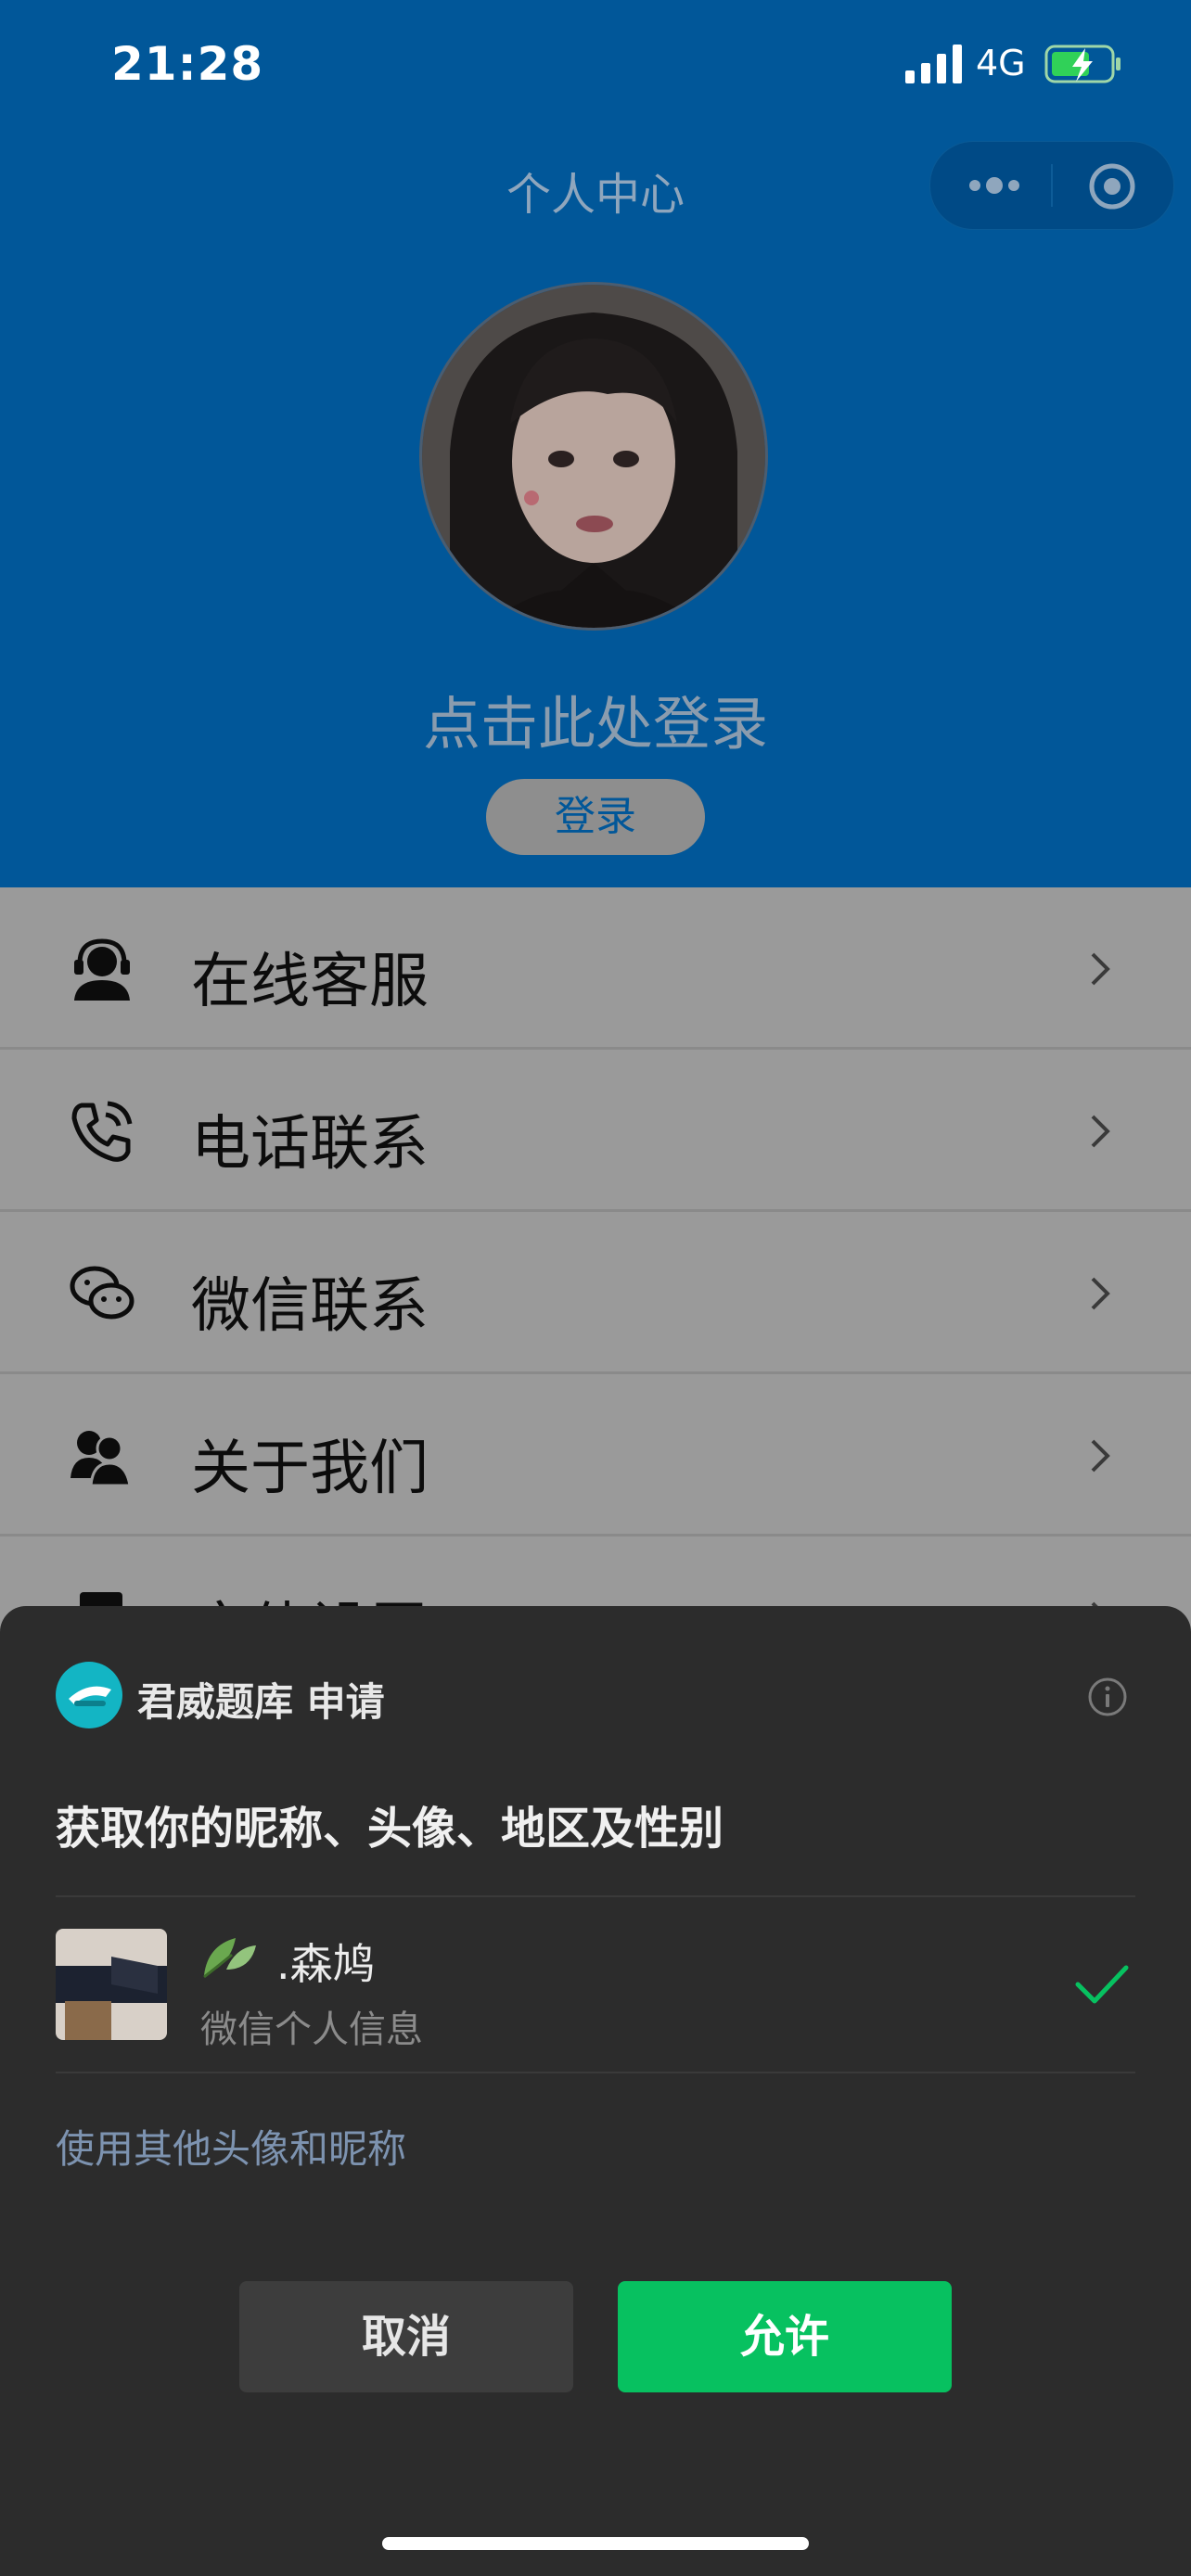  Describe the element at coordinates (595, 817) in the screenshot. I see `login-button: 登录` at that location.